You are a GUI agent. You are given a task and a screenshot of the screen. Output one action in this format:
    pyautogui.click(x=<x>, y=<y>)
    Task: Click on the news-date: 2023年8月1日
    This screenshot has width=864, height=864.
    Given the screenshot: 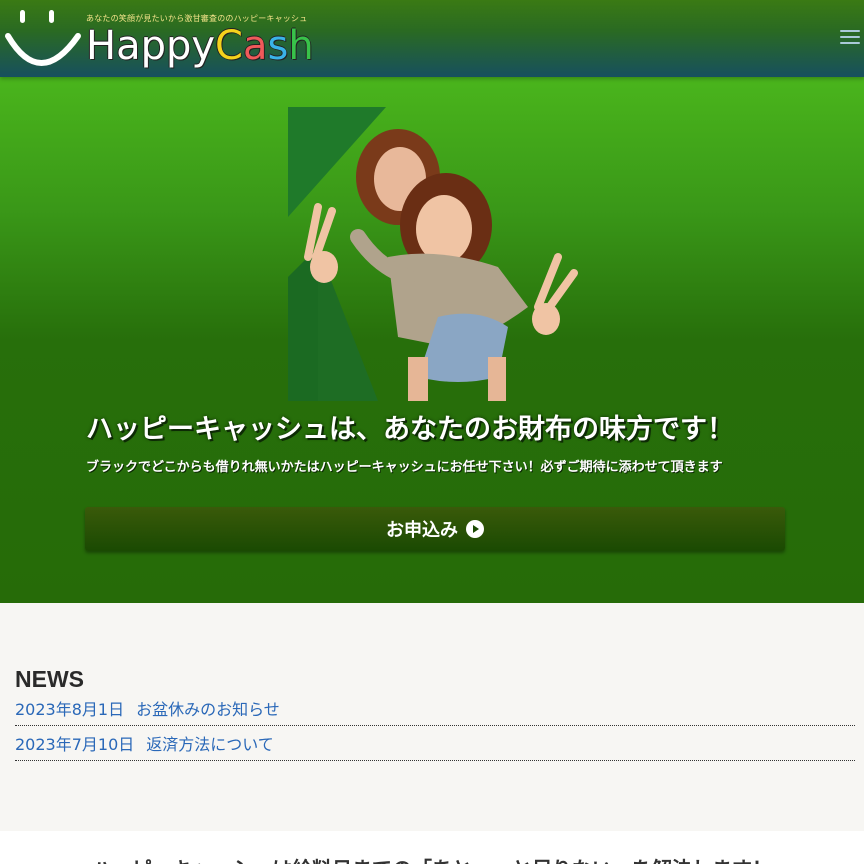 What is the action you would take?
    pyautogui.click(x=70, y=709)
    